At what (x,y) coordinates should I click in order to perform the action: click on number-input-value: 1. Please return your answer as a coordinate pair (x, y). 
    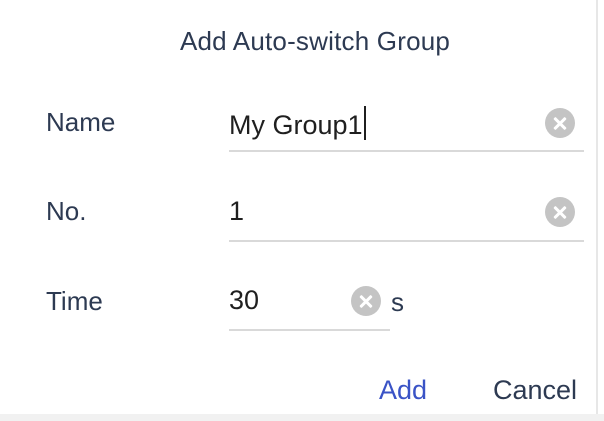
    Looking at the image, I should click on (236, 211).